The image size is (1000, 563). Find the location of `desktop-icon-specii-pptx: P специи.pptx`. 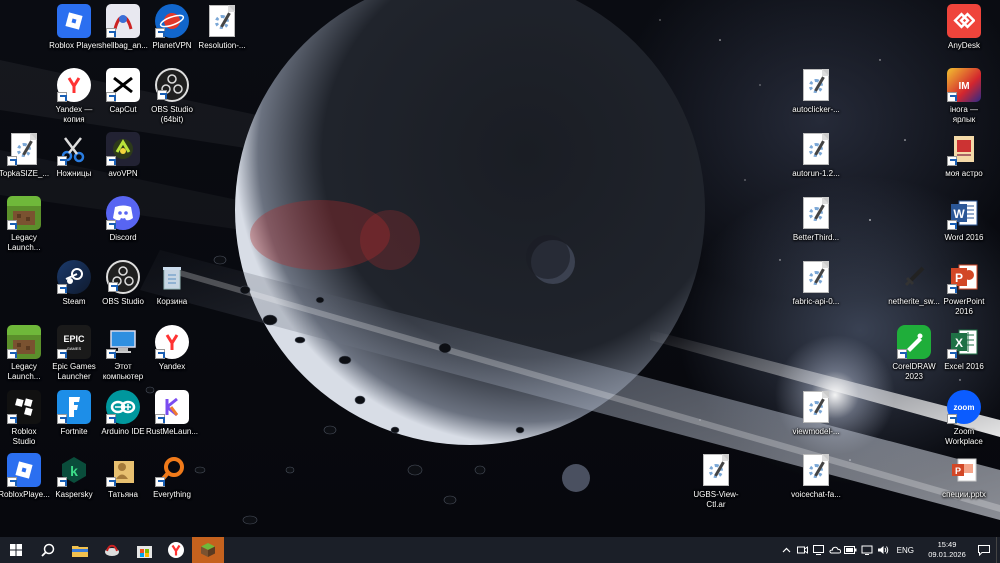

desktop-icon-specii-pptx: P специи.pptx is located at coordinates (964, 476).